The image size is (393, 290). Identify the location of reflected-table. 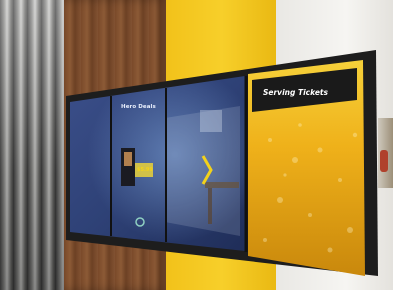
(222, 185).